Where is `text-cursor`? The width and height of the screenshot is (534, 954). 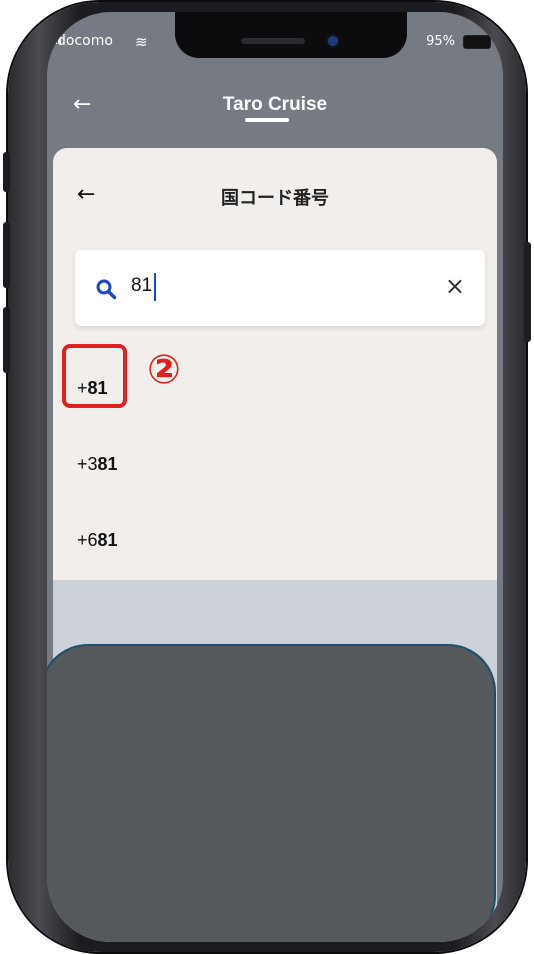
text-cursor is located at coordinates (155, 287).